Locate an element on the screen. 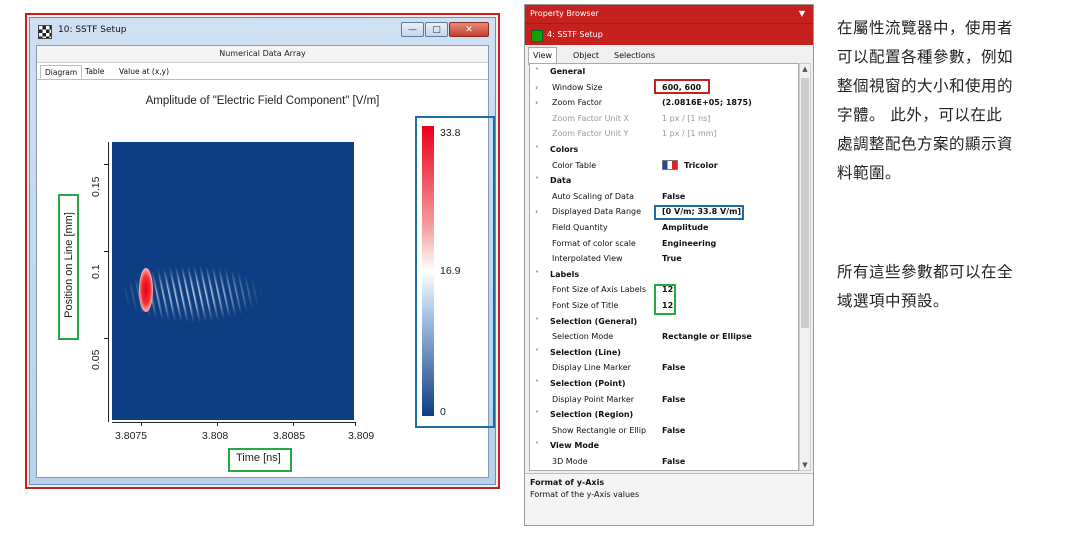  property-value: 1 px / [1 ns] is located at coordinates (686, 119).